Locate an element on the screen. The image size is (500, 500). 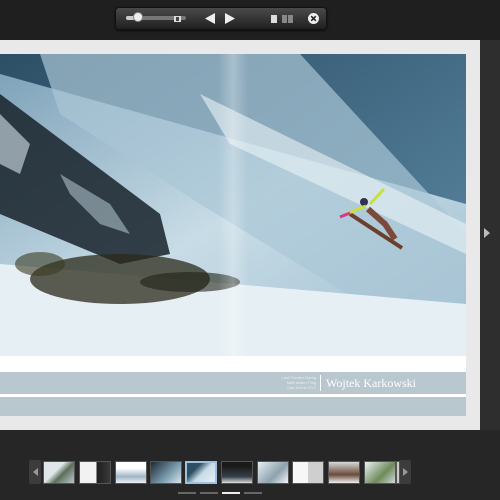
single-page-icon is located at coordinates (274, 18).